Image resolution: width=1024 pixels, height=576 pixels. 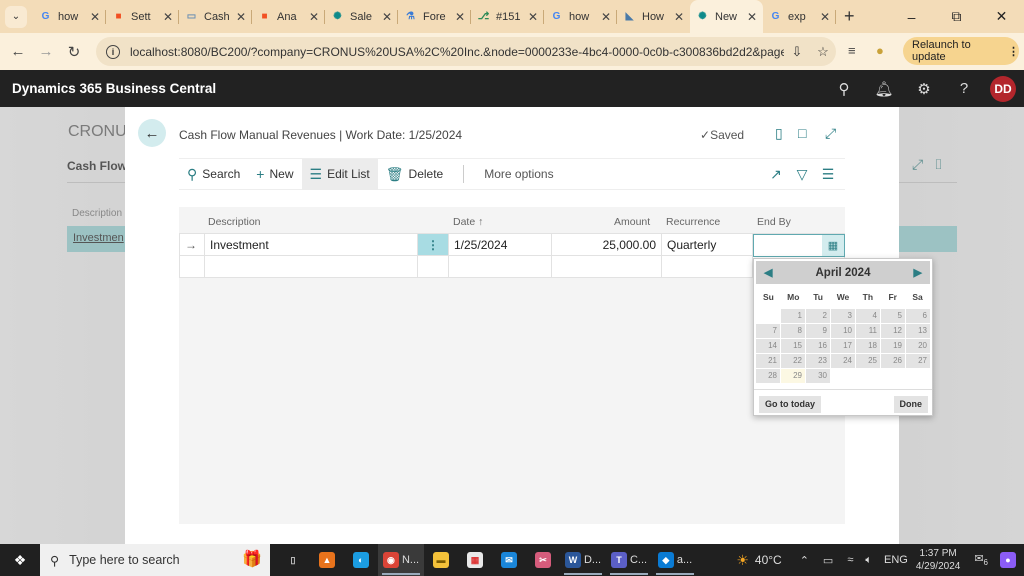 I want to click on weather-icon: ☀, so click(x=742, y=560).